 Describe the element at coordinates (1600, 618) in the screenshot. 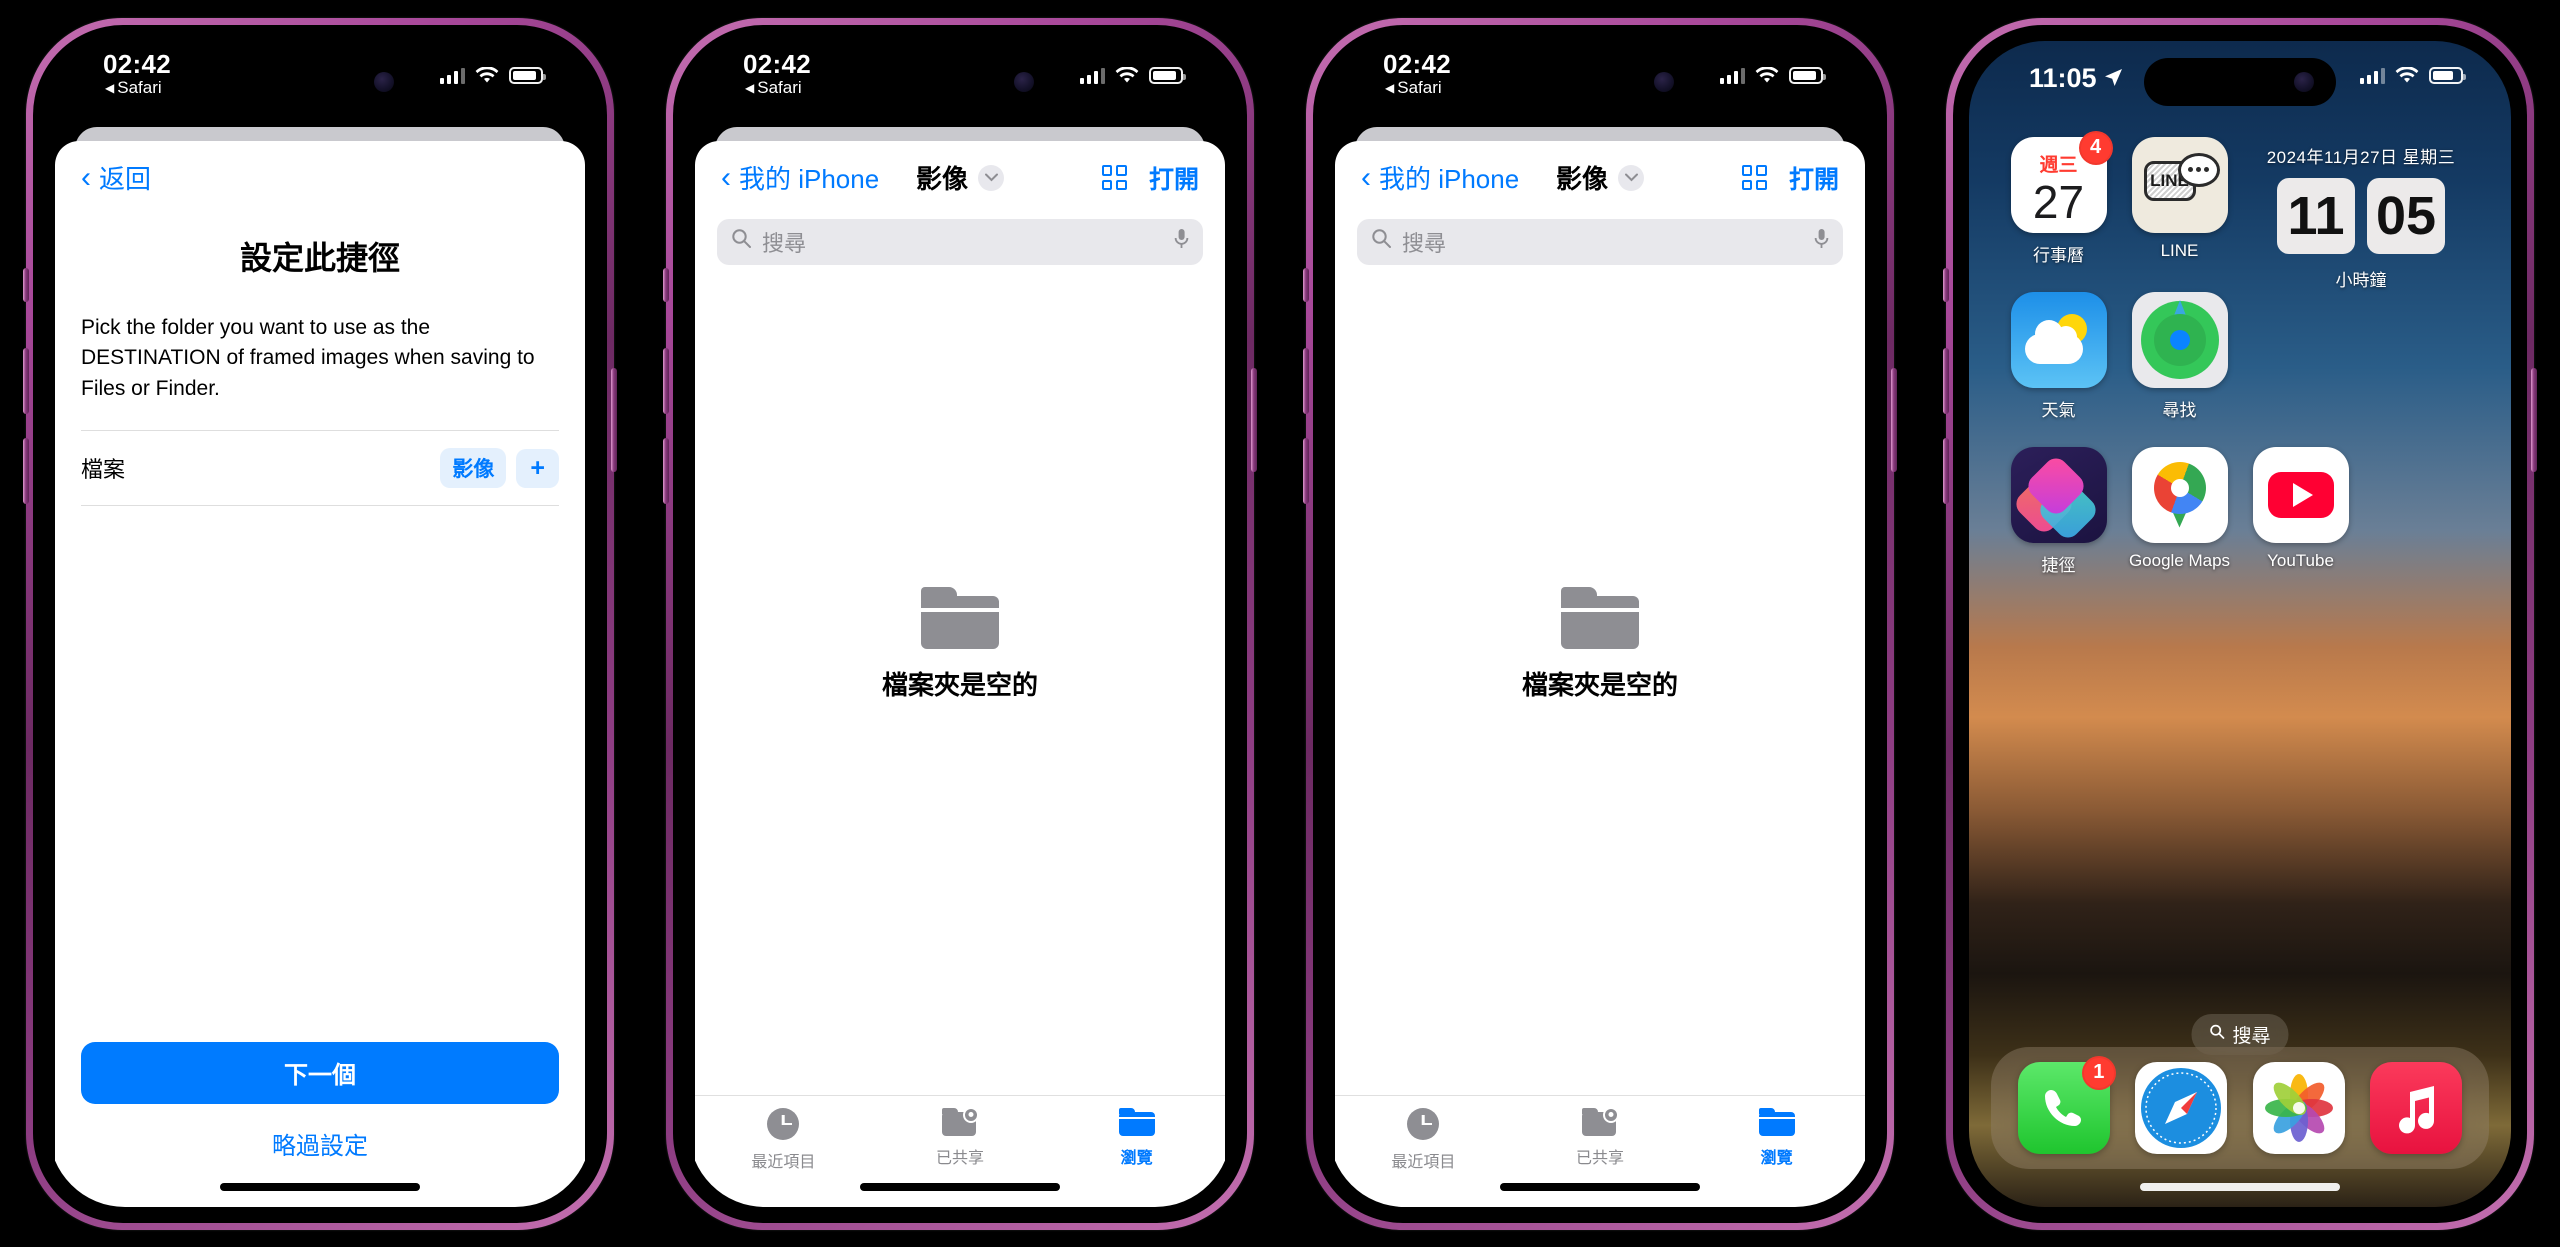

I see `folder-icon` at that location.